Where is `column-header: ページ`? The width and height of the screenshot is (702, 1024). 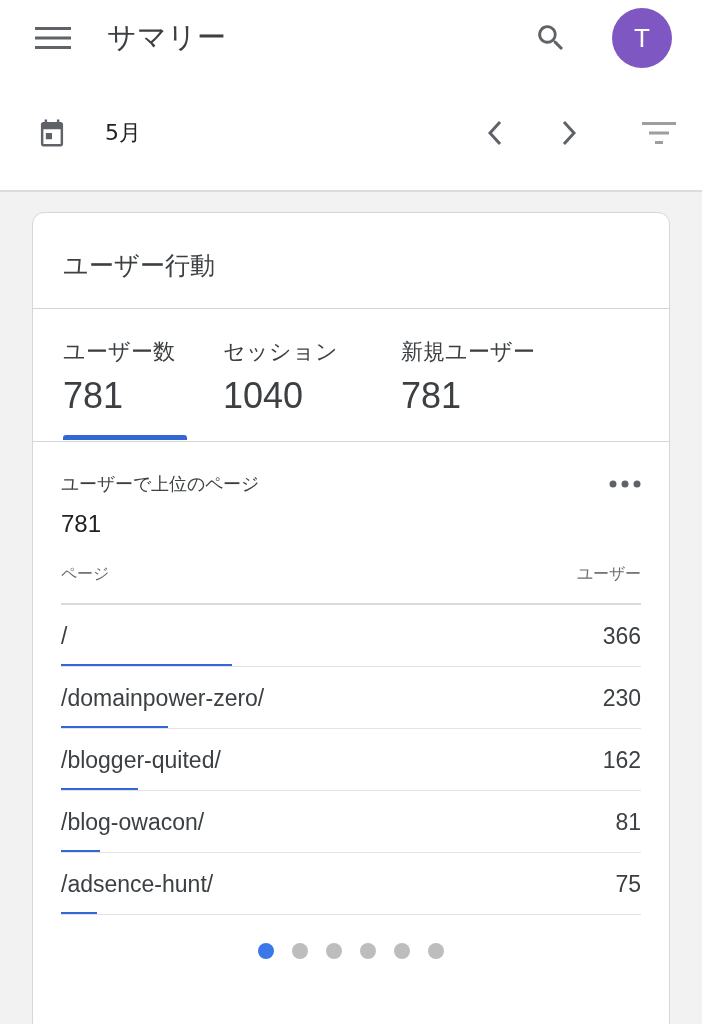 column-header: ページ is located at coordinates (85, 574).